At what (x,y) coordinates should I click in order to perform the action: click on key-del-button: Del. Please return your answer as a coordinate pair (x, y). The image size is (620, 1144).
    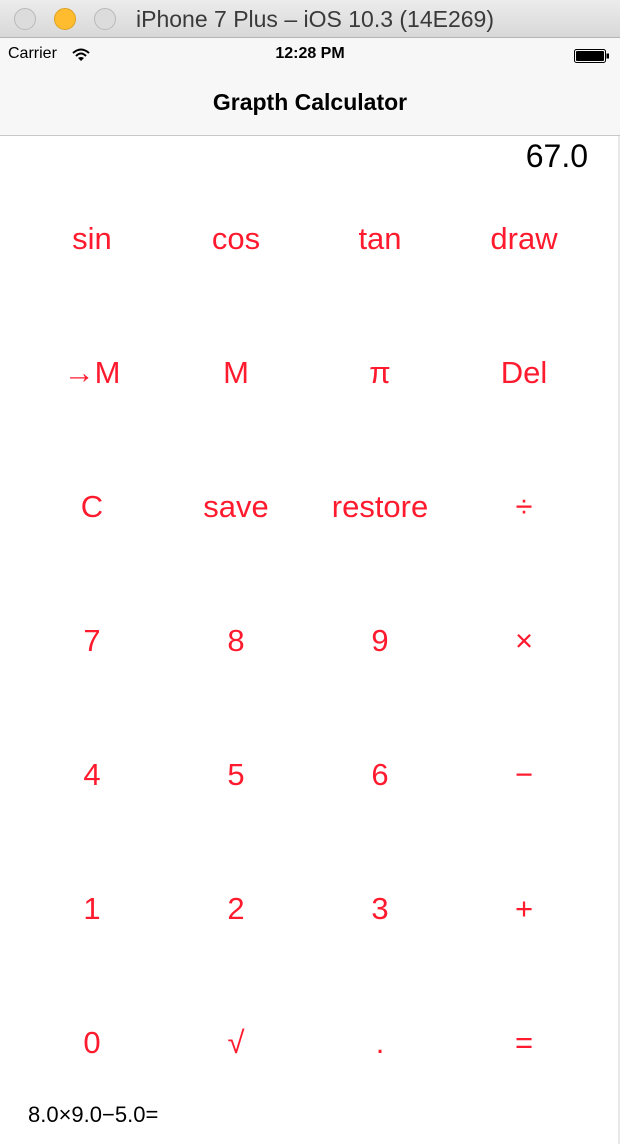
    Looking at the image, I should click on (524, 373).